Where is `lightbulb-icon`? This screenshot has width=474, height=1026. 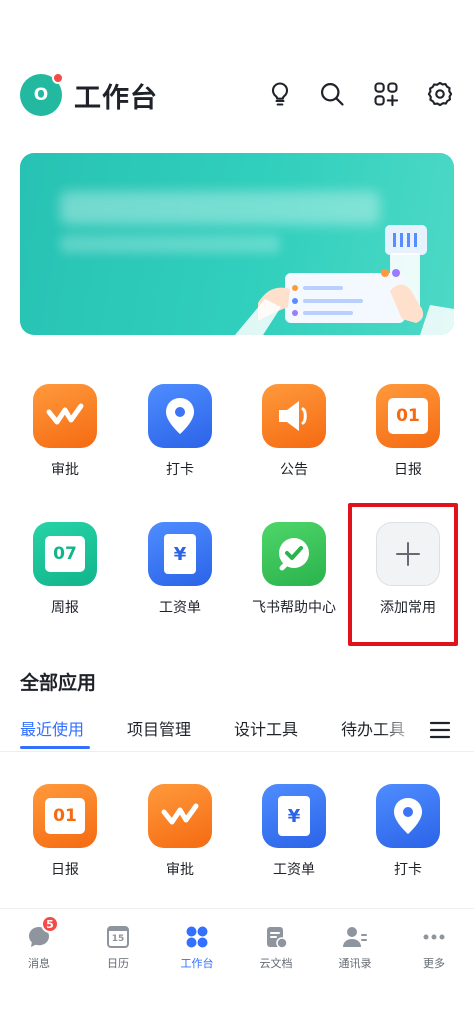
lightbulb-icon is located at coordinates (280, 94).